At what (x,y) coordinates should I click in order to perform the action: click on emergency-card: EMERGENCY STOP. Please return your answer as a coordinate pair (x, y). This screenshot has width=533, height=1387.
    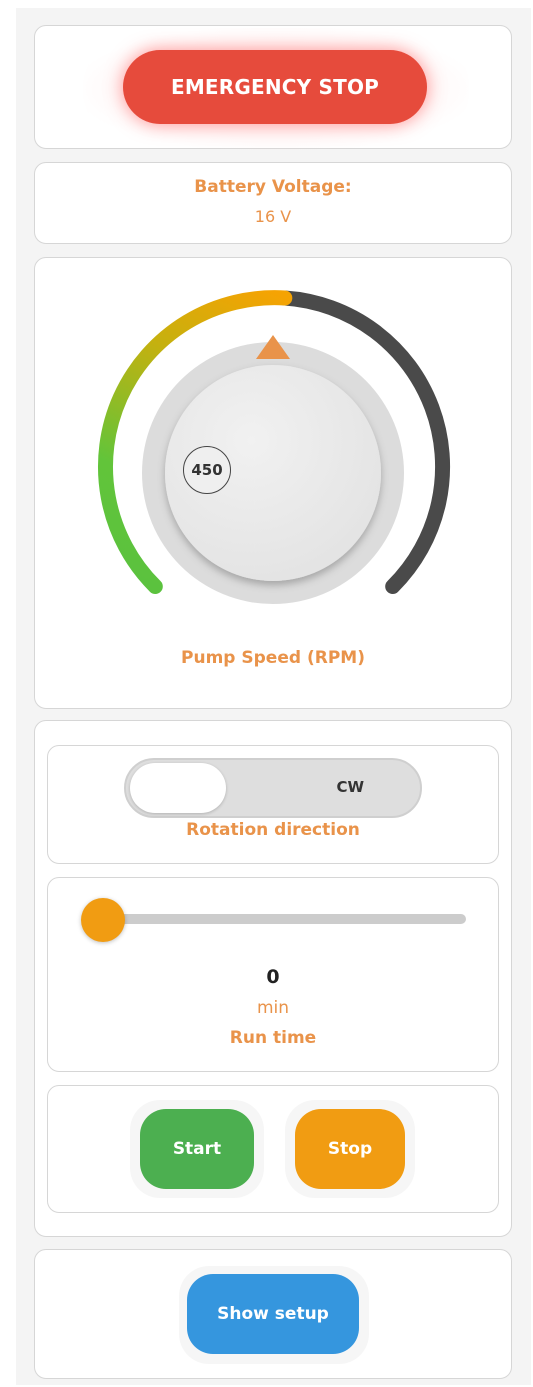
    Looking at the image, I should click on (273, 87).